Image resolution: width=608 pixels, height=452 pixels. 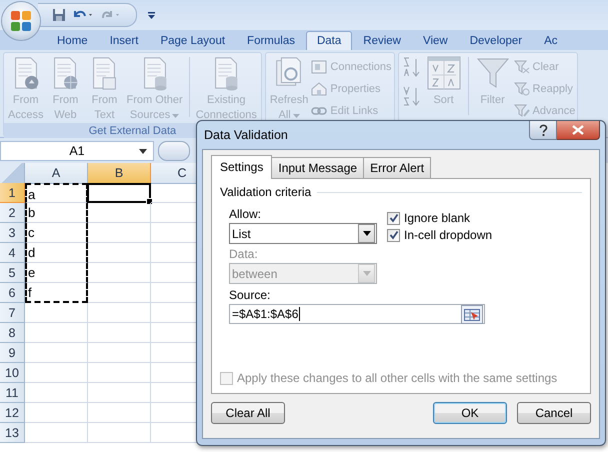 I want to click on range-select-button, so click(x=472, y=314).